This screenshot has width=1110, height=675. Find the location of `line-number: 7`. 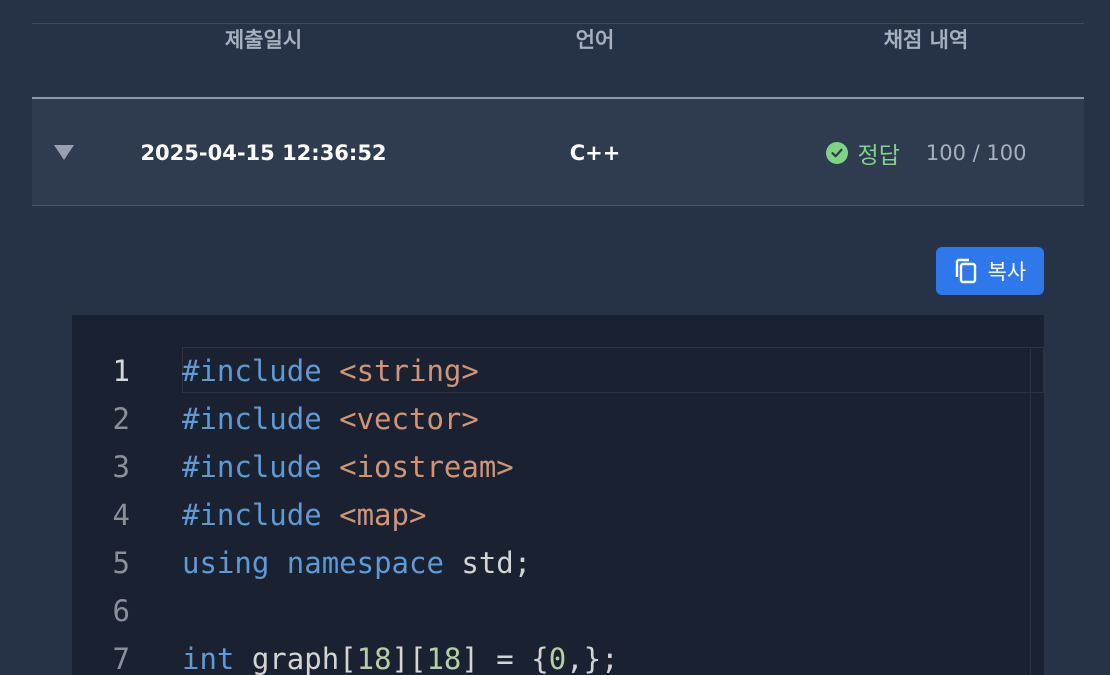

line-number: 7 is located at coordinates (121, 658).